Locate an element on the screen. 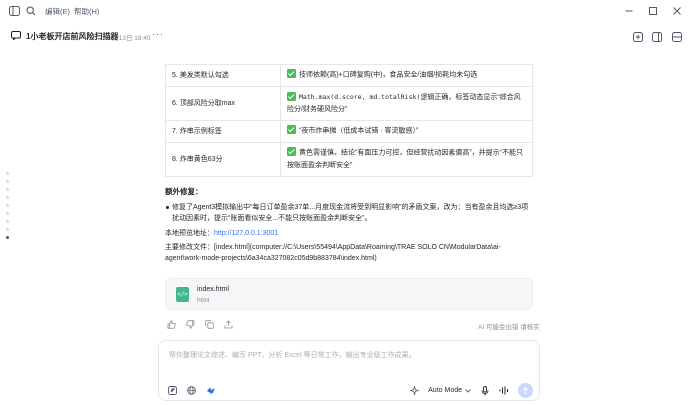 The width and height of the screenshot is (690, 405). mode-selector: Auto Mode is located at coordinates (449, 390).